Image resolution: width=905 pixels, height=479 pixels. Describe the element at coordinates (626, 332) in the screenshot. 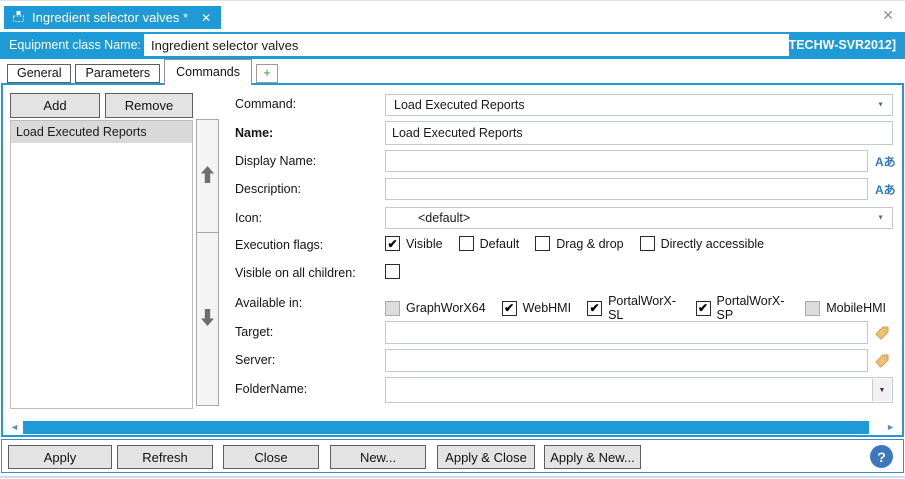

I see `target-input` at that location.